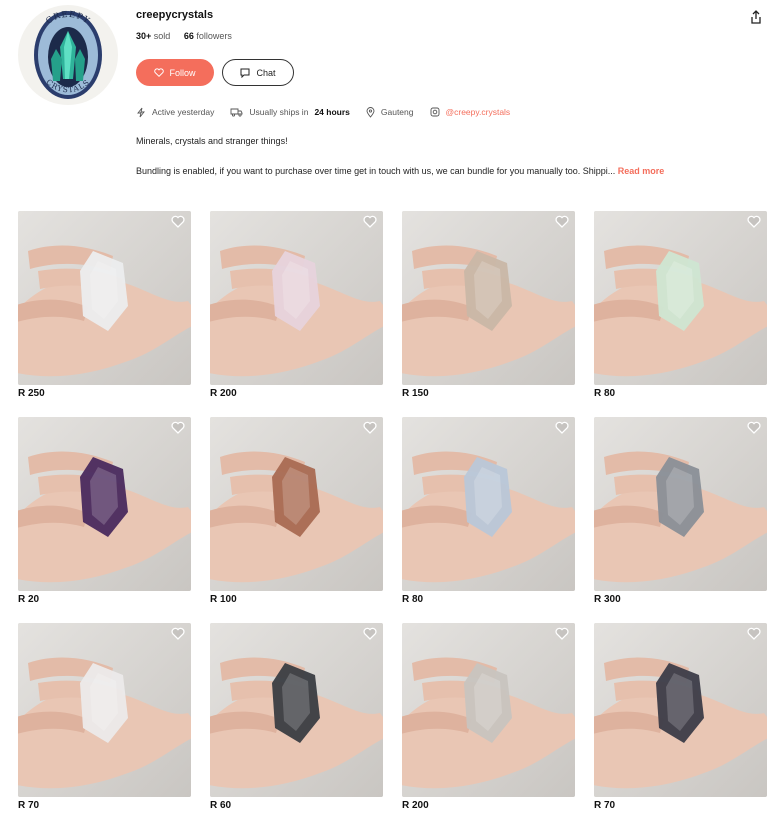 This screenshot has height=818, width=782. Describe the element at coordinates (184, 36) in the screenshot. I see `shop-stats: 30+ sold 66 followers` at that location.